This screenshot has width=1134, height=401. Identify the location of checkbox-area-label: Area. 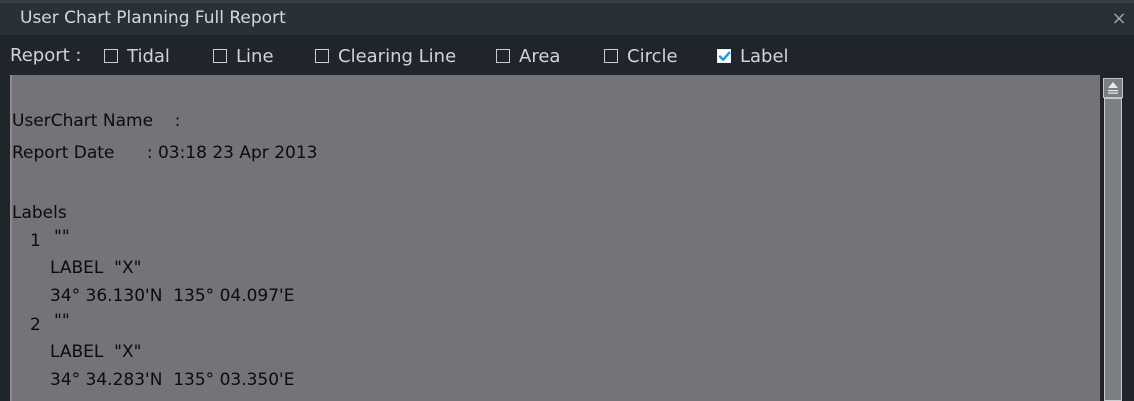
(540, 56).